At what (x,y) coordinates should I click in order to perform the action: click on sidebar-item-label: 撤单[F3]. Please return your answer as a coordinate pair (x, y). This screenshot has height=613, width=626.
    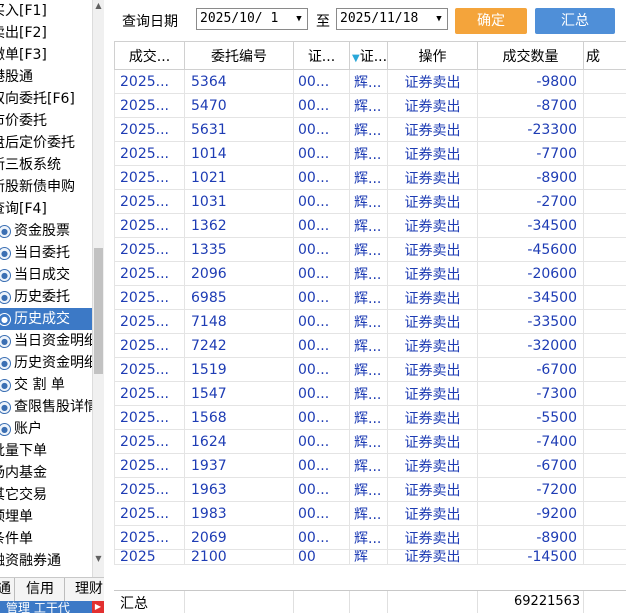
    Looking at the image, I should click on (23, 55).